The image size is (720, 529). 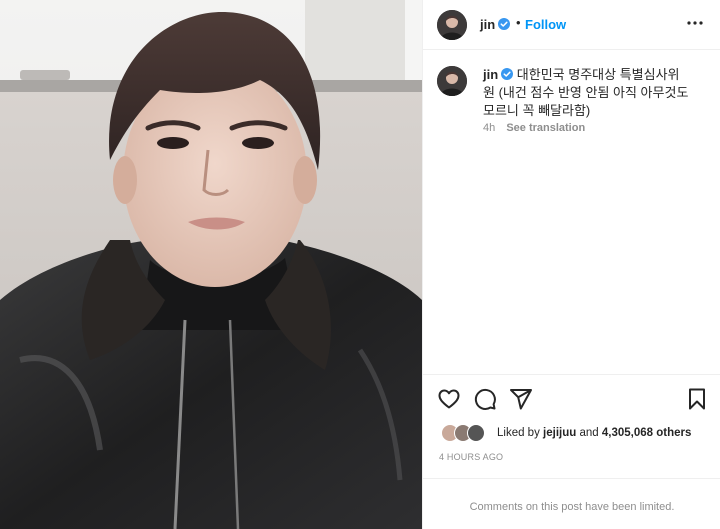 What do you see at coordinates (476, 433) in the screenshot?
I see `liker-avatar` at bounding box center [476, 433].